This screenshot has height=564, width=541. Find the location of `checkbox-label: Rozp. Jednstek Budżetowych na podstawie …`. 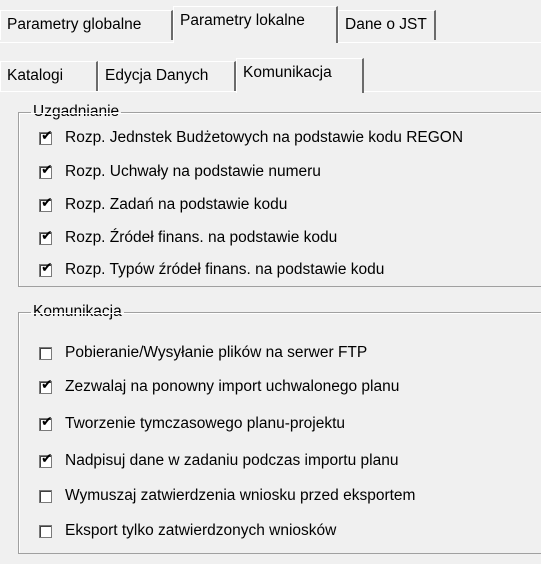

checkbox-label: Rozp. Jednstek Budżetowych na podstawie … is located at coordinates (264, 137).